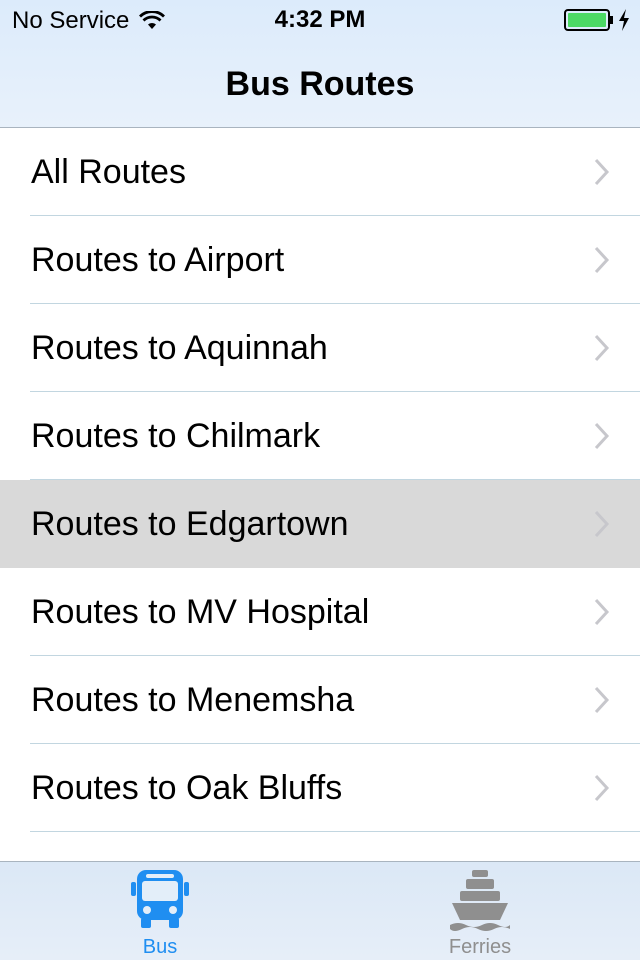 The image size is (640, 960). What do you see at coordinates (179, 348) in the screenshot?
I see `list-item-label: Routes to Aquinnah` at bounding box center [179, 348].